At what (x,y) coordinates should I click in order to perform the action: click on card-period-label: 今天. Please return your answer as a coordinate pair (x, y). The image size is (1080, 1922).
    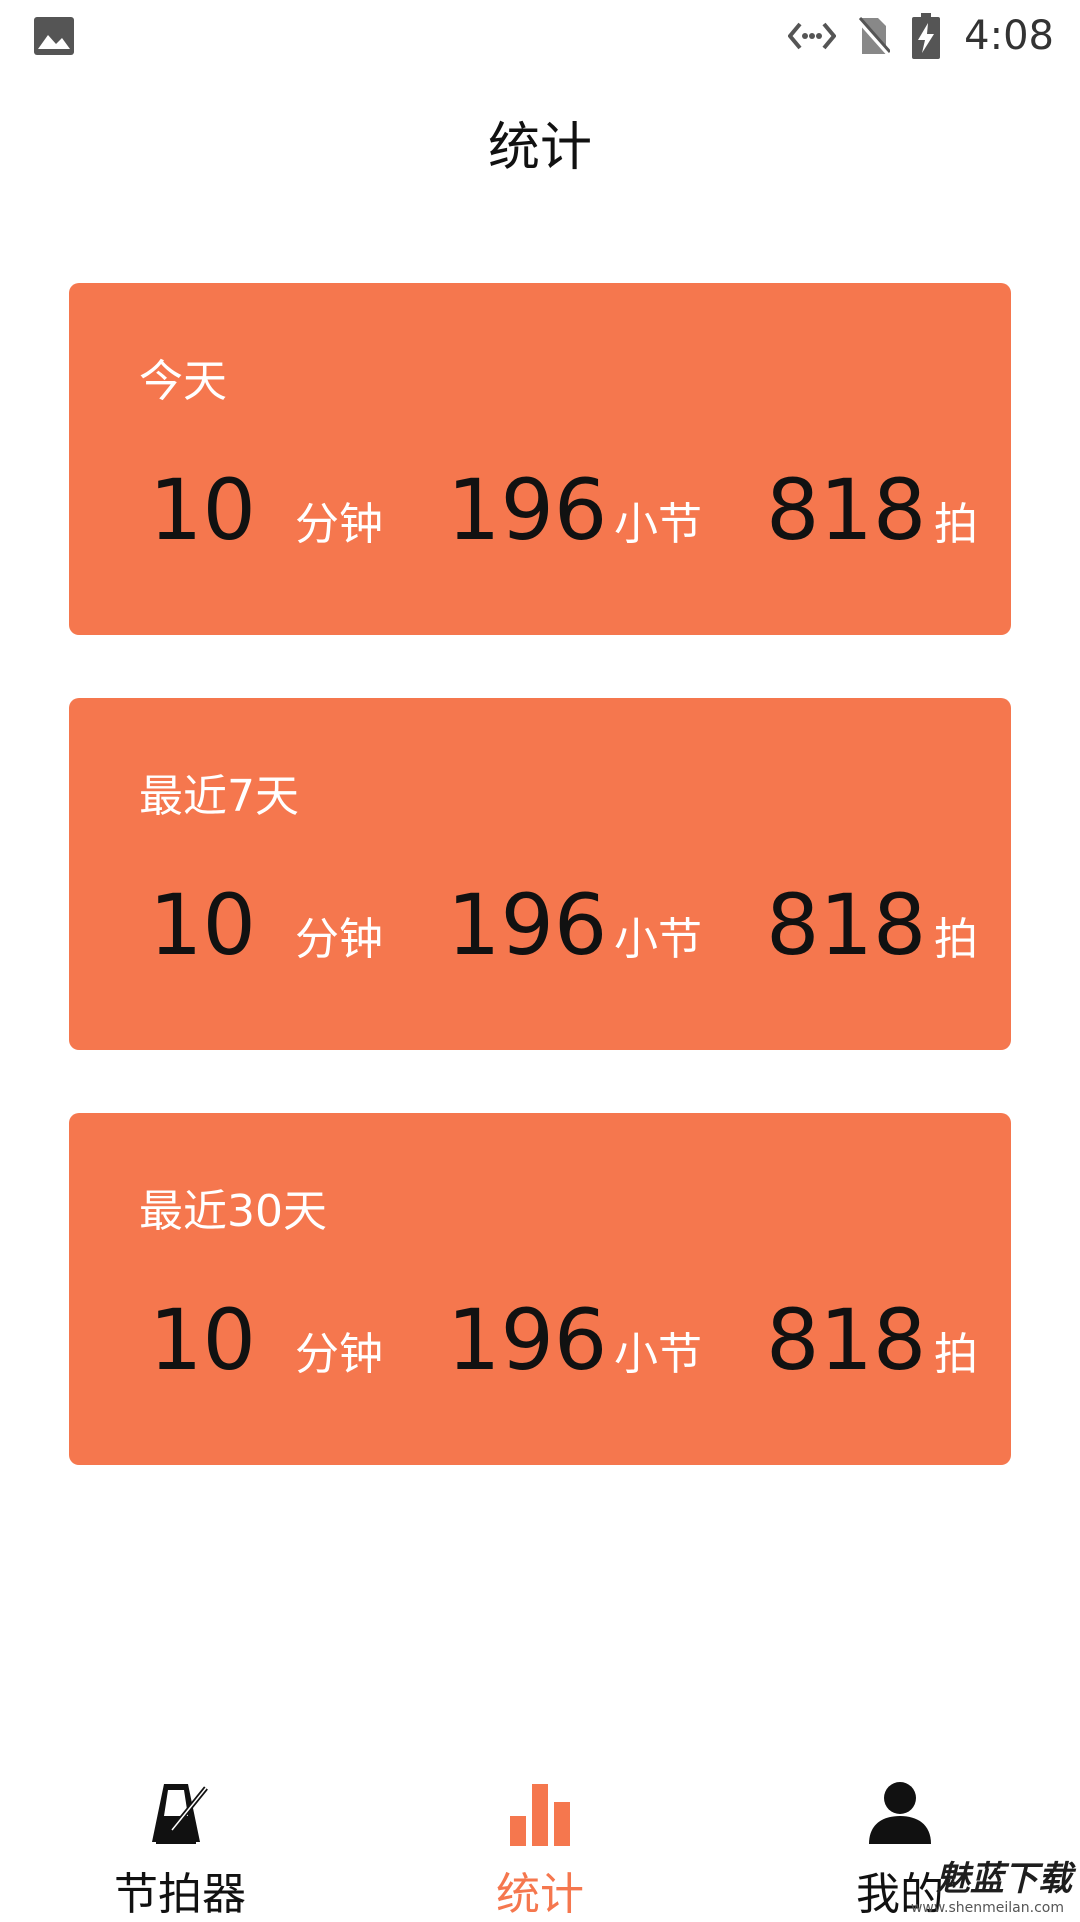
    Looking at the image, I should click on (183, 381).